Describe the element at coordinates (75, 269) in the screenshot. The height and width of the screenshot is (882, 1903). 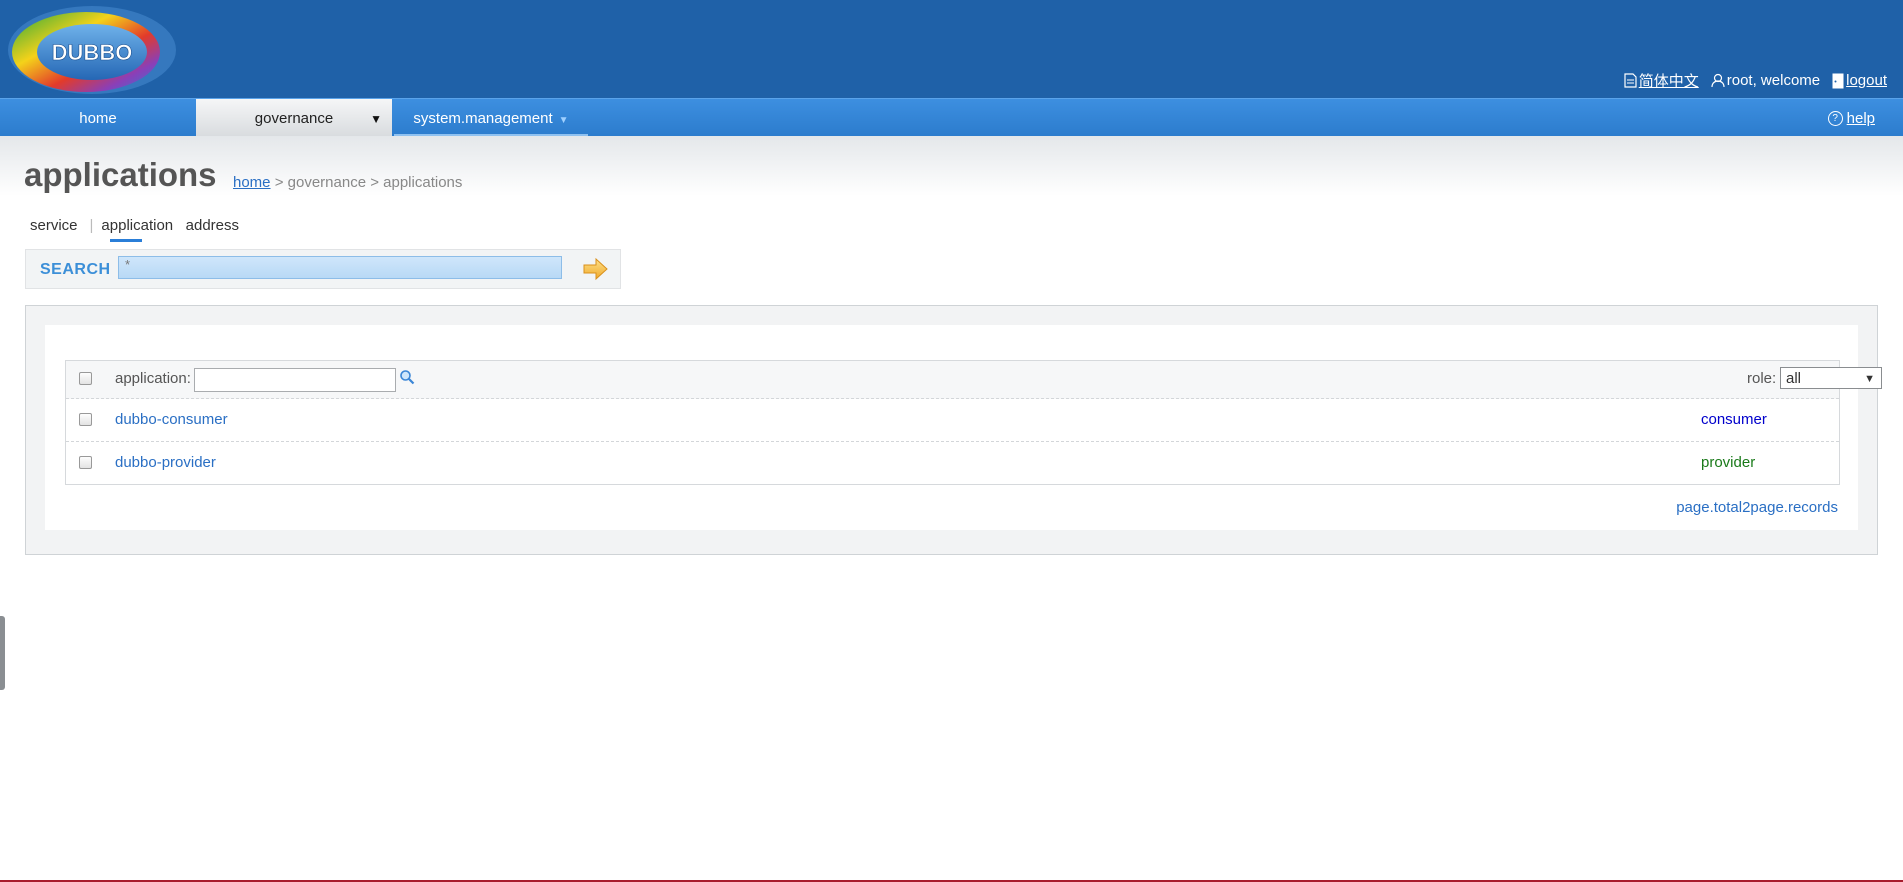
I see `search-label: SEARCH` at that location.